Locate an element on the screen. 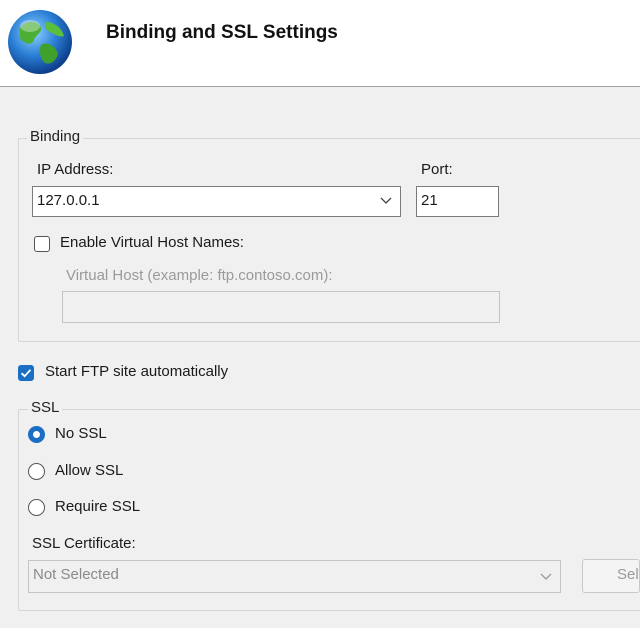 The image size is (640, 628). port-value: 21 is located at coordinates (429, 200).